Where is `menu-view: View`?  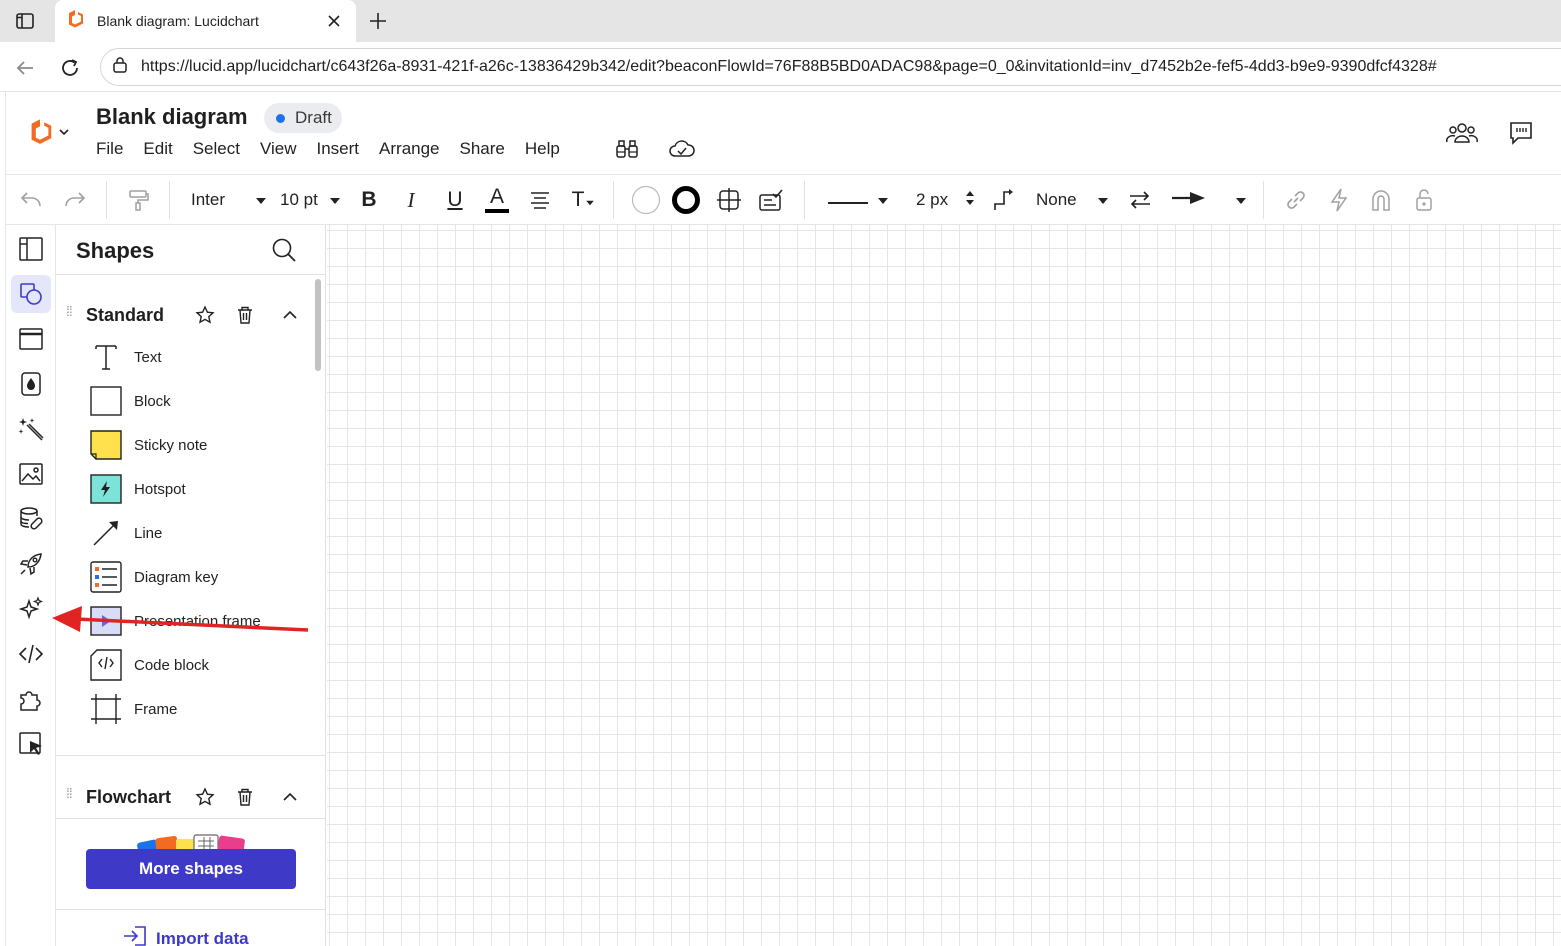
menu-view: View is located at coordinates (278, 149).